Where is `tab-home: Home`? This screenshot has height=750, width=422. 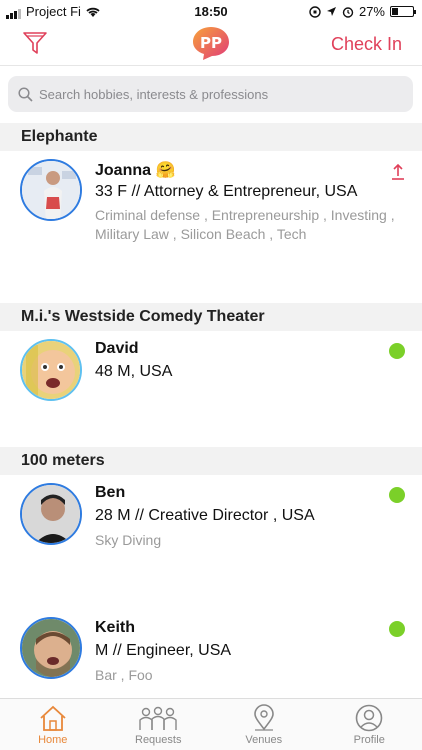 tab-home: Home is located at coordinates (53, 724).